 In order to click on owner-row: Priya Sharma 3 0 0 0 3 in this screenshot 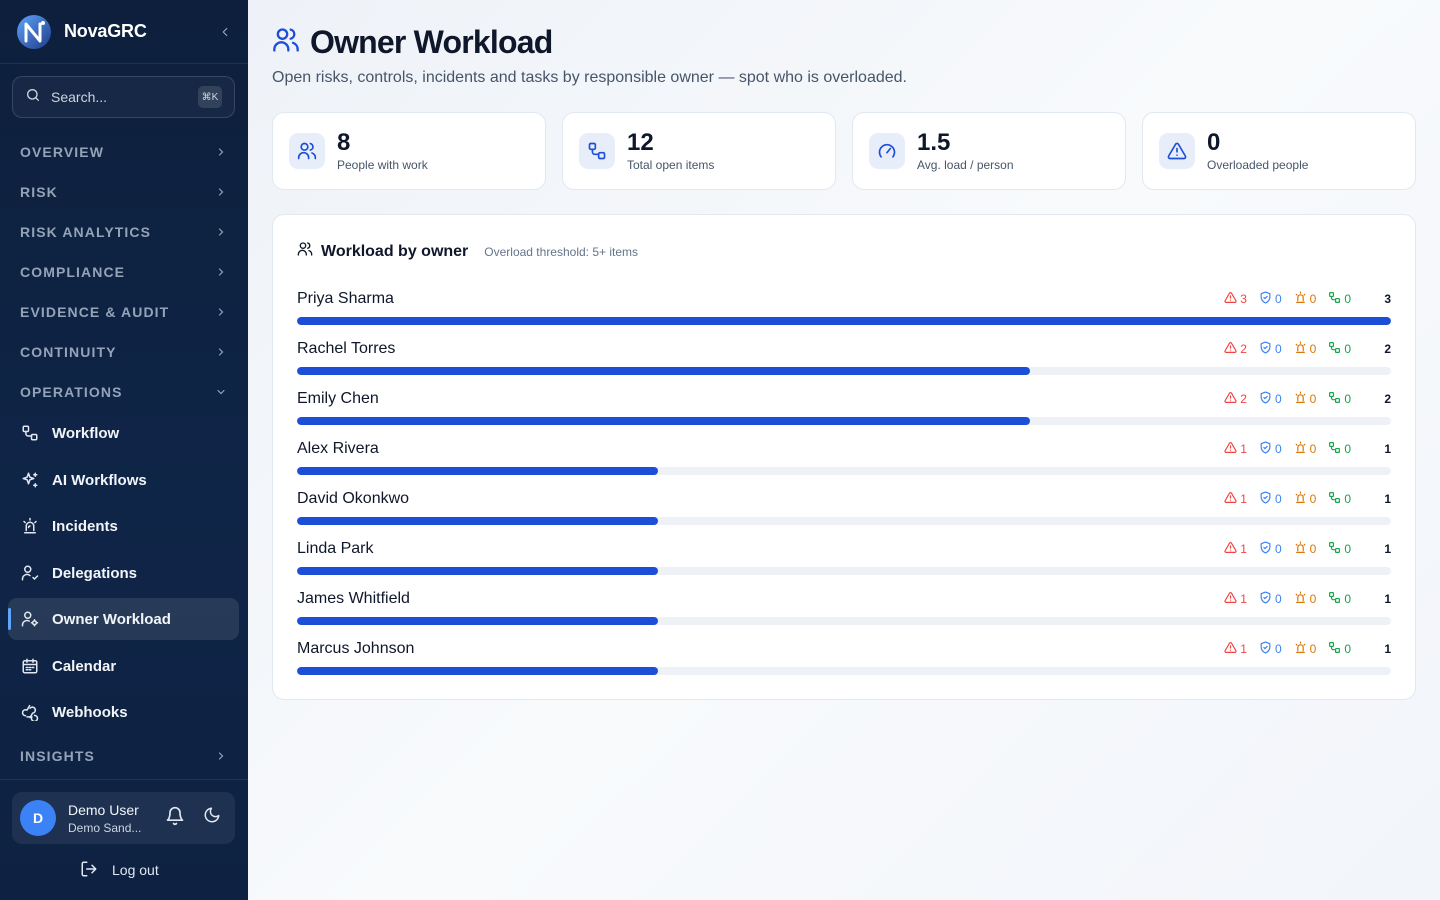, I will do `click(844, 312)`.